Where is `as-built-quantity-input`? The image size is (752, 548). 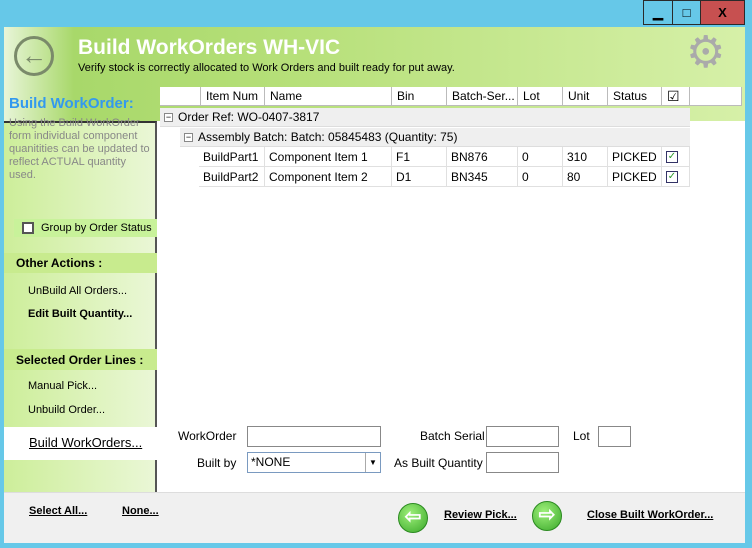 as-built-quantity-input is located at coordinates (522, 462).